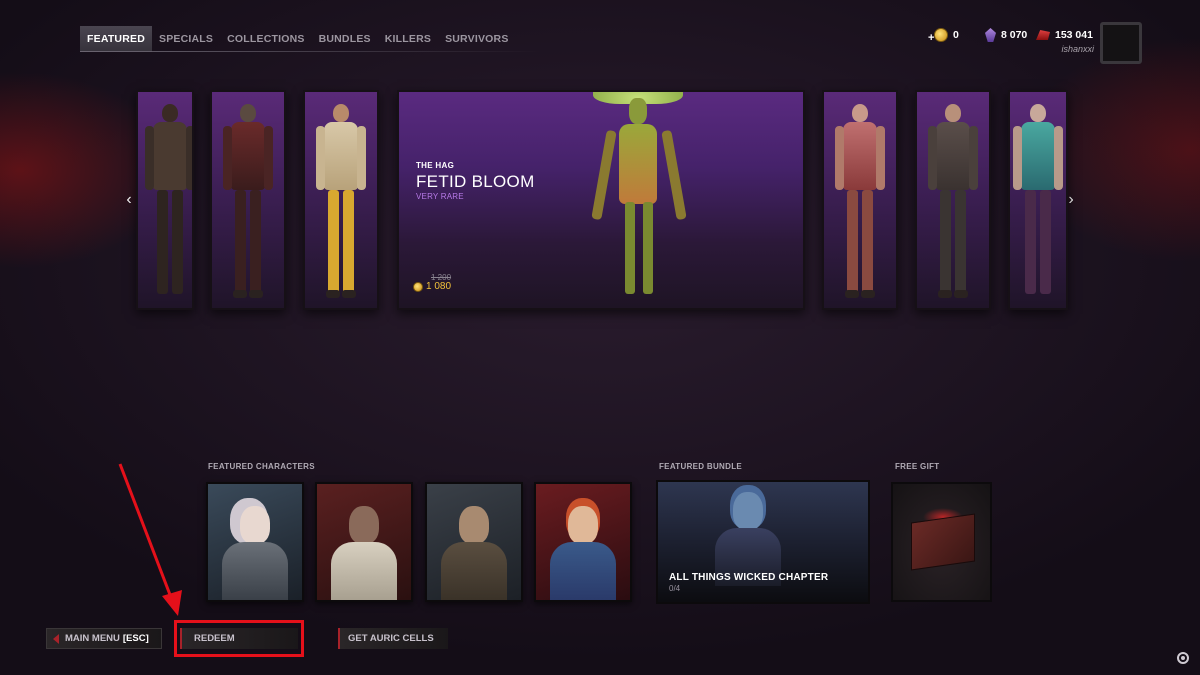 This screenshot has height=675, width=1200. I want to click on bloodpoints-icon, so click(1043, 35).